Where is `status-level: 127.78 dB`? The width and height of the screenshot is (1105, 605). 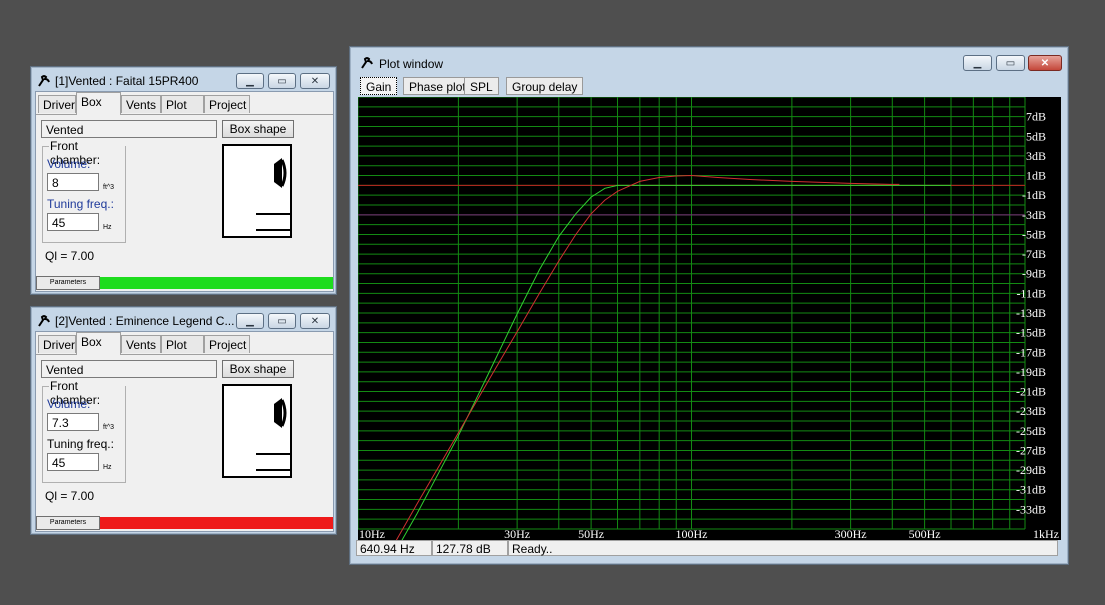 status-level: 127.78 dB is located at coordinates (470, 548).